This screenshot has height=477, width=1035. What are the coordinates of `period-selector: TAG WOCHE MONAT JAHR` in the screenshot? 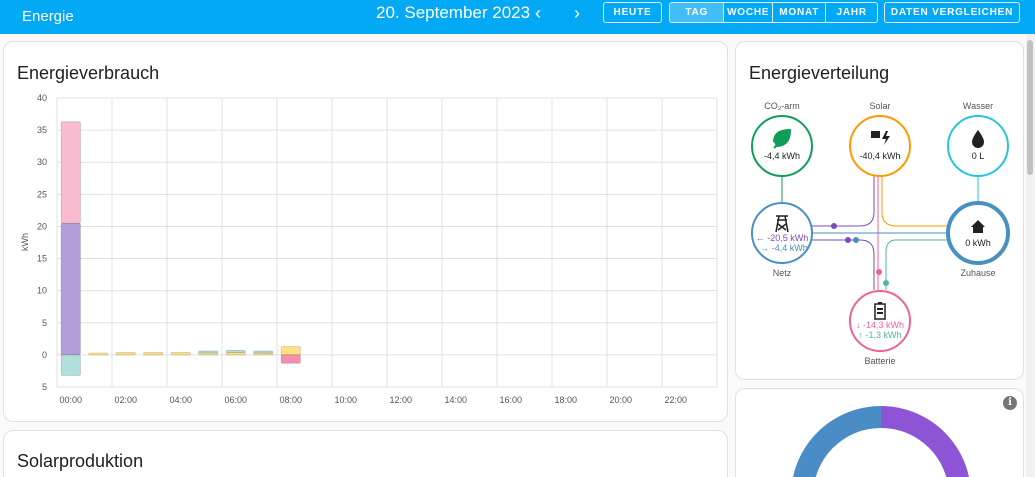 It's located at (773, 12).